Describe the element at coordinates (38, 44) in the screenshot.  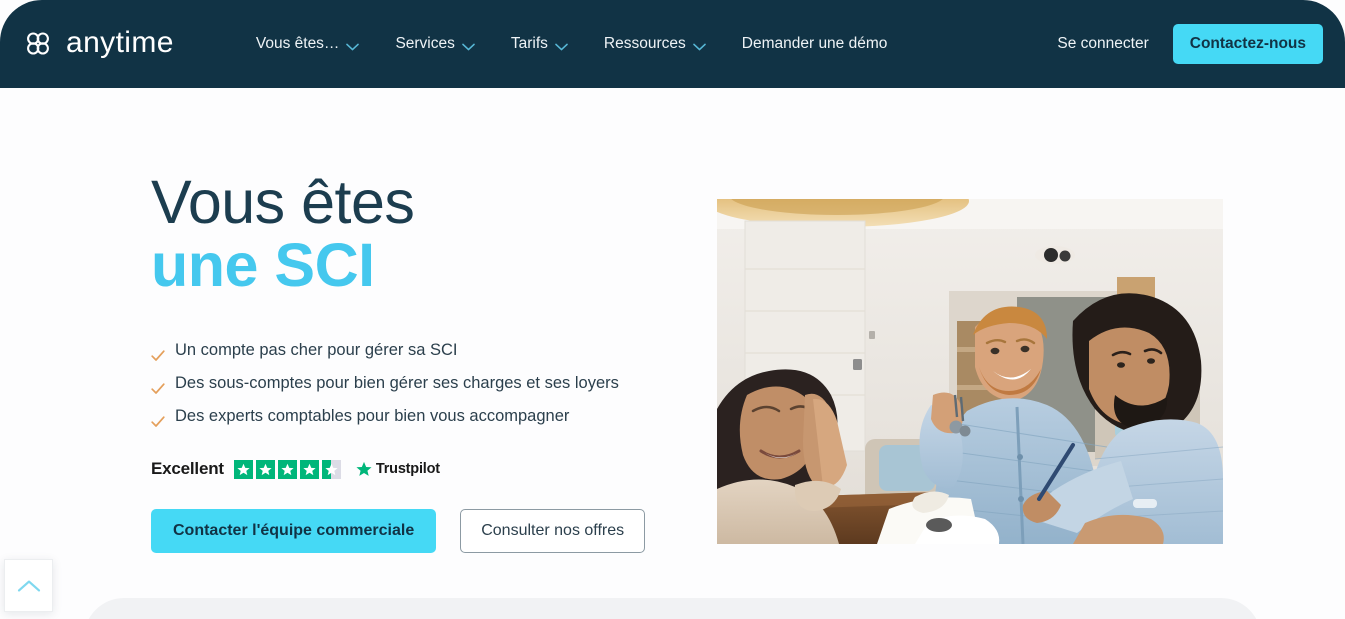
I see `clover-logo-icon` at that location.